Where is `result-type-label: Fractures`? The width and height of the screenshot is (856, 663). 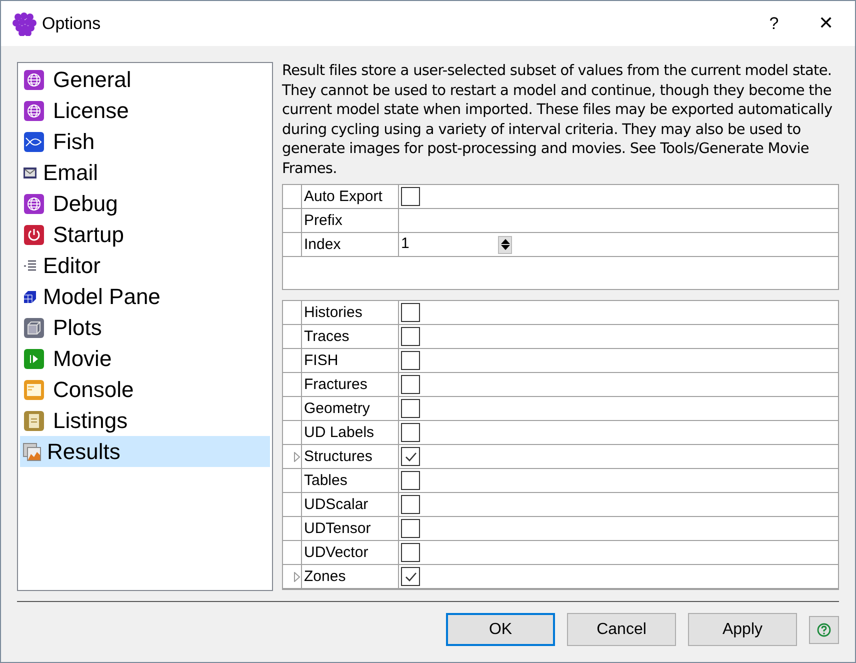 result-type-label: Fractures is located at coordinates (350, 384).